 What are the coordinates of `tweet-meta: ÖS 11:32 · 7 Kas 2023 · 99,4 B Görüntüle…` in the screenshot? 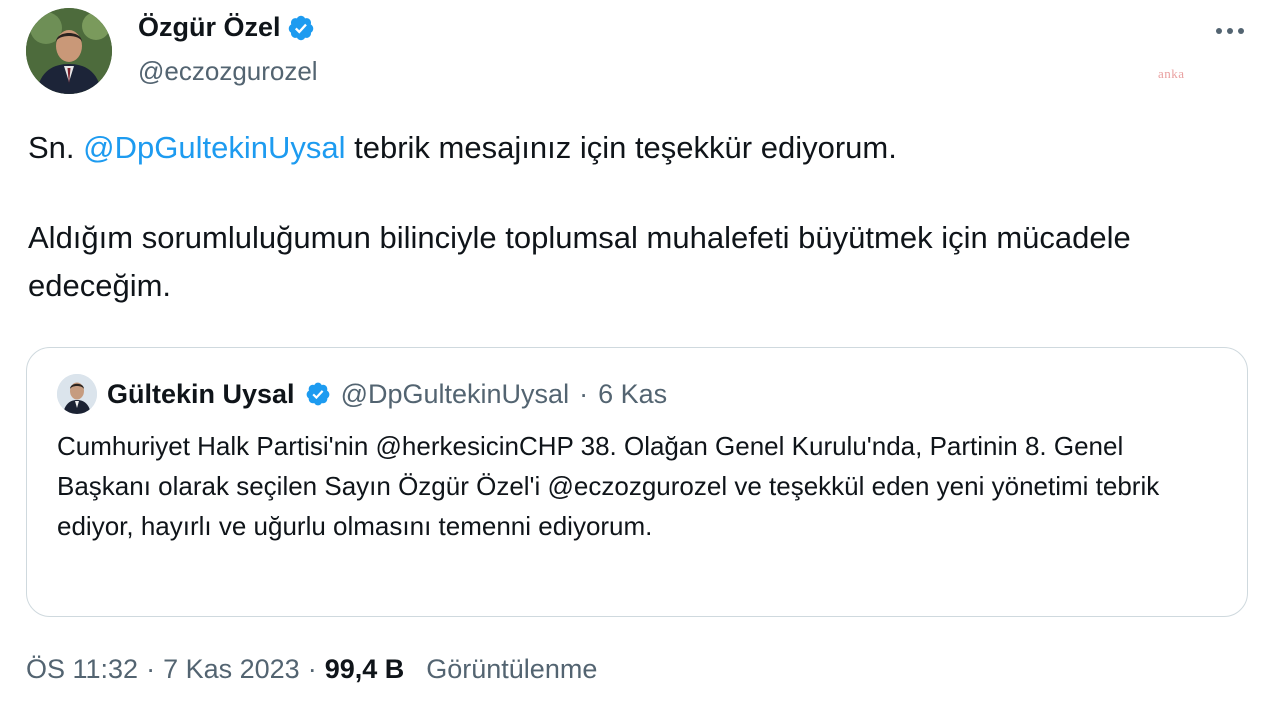 It's located at (311, 669).